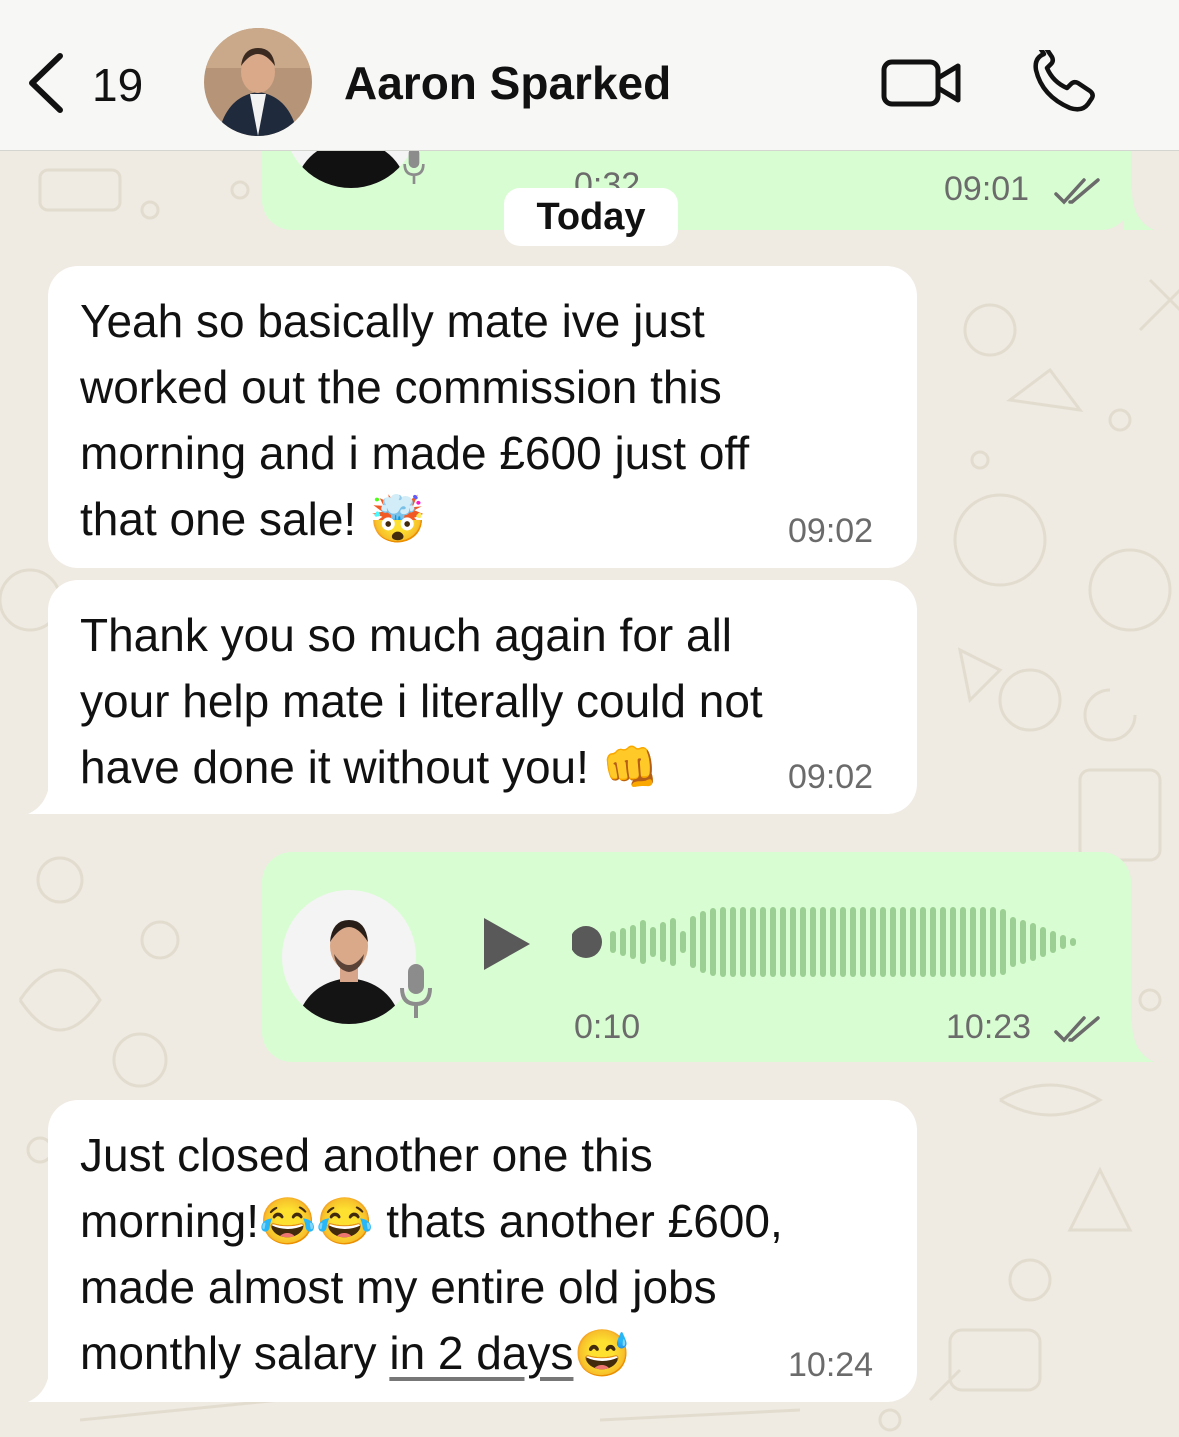 This screenshot has height=1437, width=1179. Describe the element at coordinates (507, 83) in the screenshot. I see `contact-name: Aaron Sparked` at that location.